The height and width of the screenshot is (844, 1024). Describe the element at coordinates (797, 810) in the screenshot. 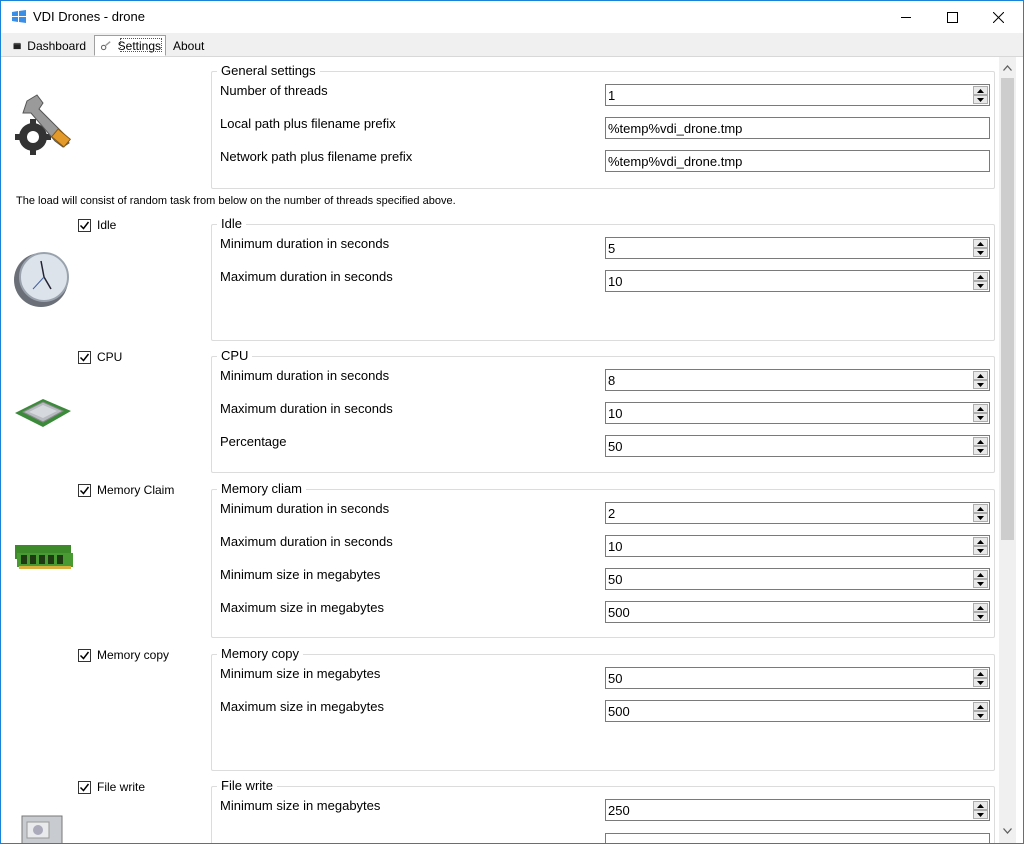

I see `filewrite-minsize-stepper: 250` at that location.